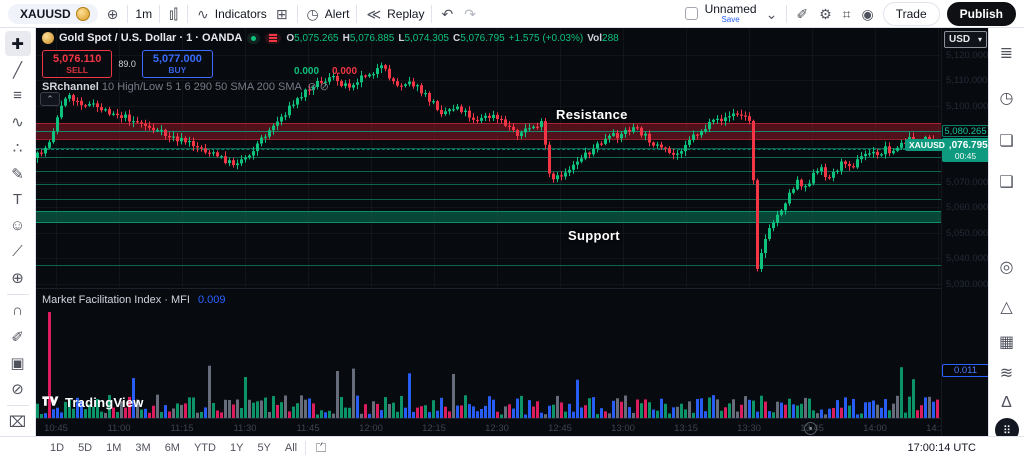 The width and height of the screenshot is (1024, 459). I want to click on replay-button: ≪ Replay, so click(394, 14).